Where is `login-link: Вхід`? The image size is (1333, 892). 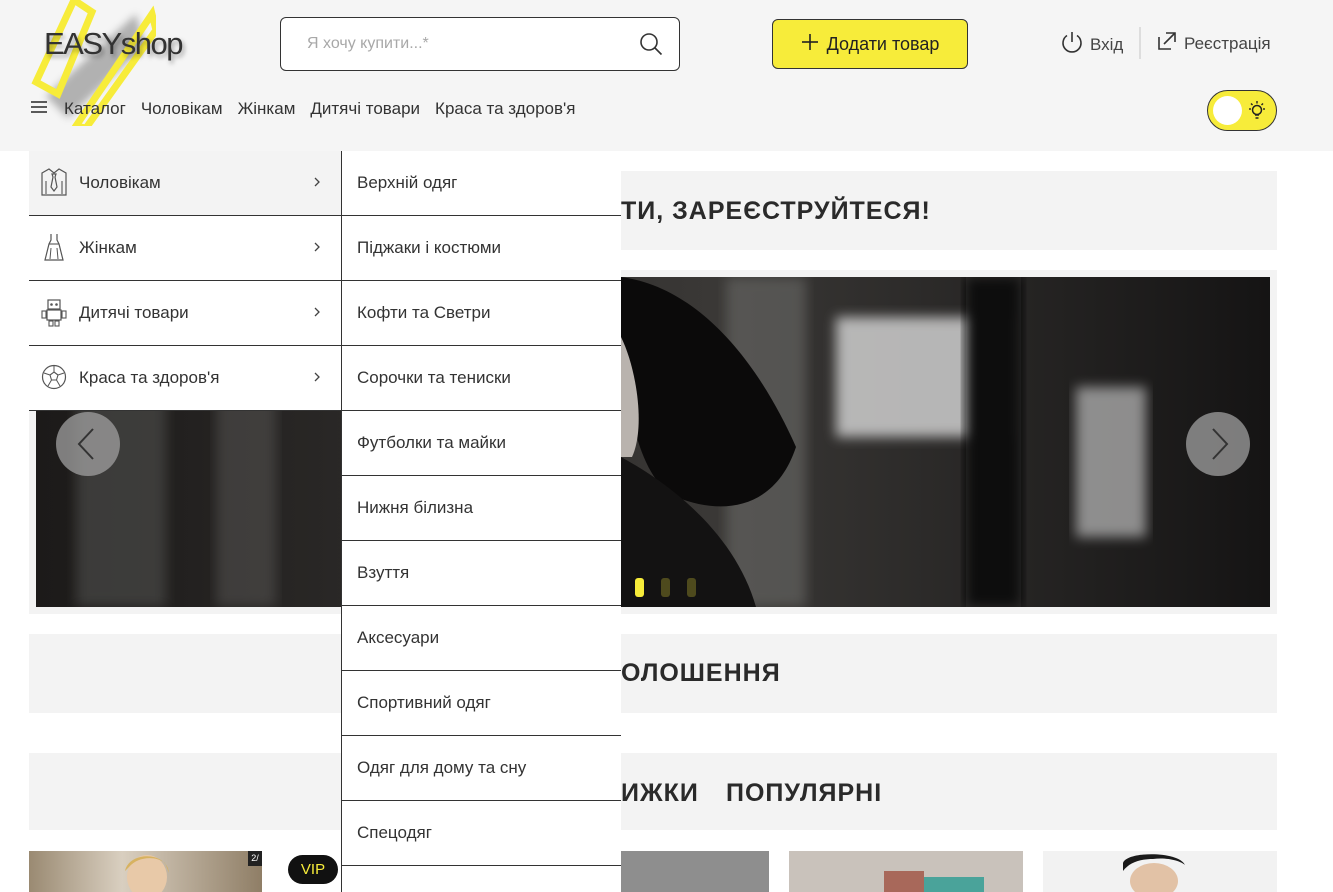 login-link: Вхід is located at coordinates (1091, 44).